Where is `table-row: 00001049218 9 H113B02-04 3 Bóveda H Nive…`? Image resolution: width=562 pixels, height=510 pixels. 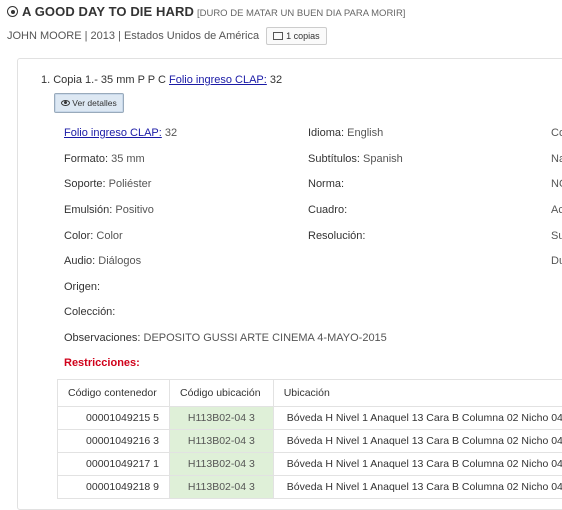 table-row: 00001049218 9 H113B02-04 3 Bóveda H Nive… is located at coordinates (310, 487).